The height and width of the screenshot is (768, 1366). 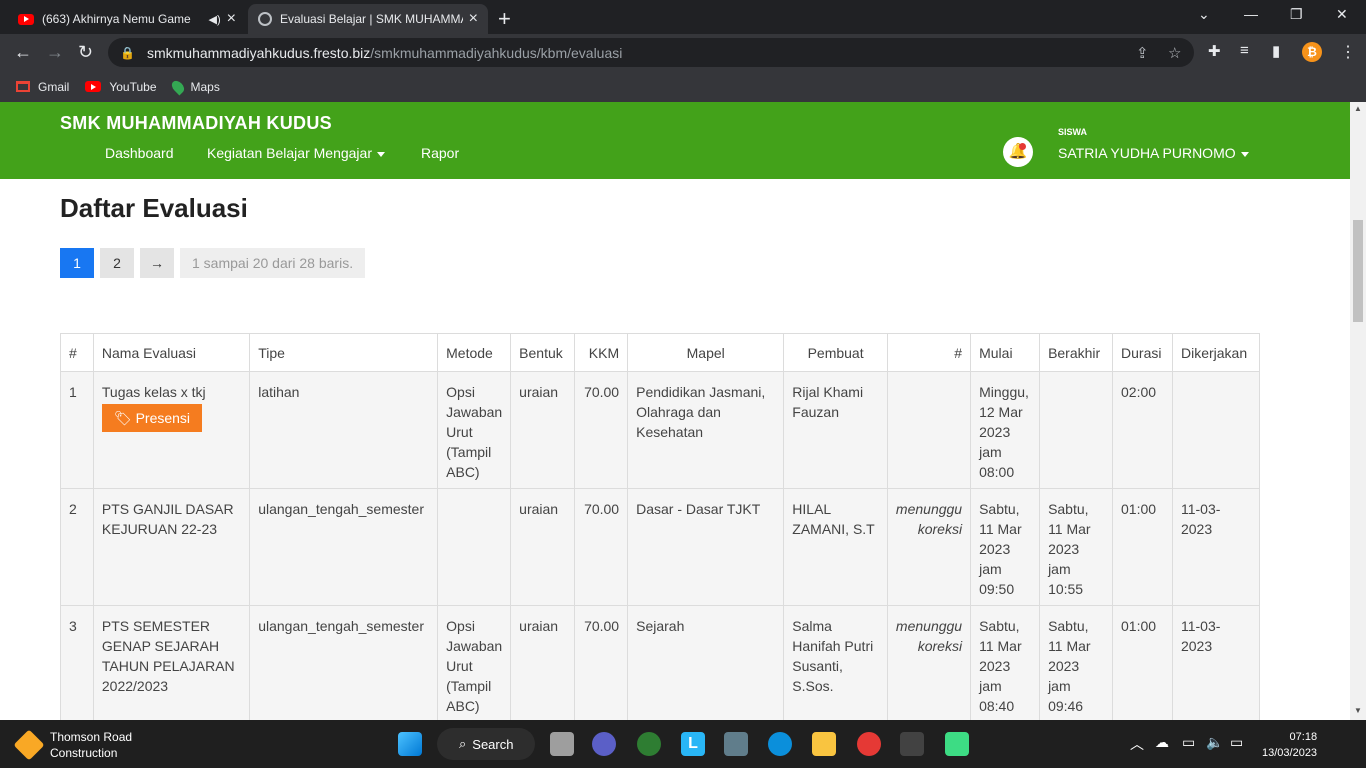 I want to click on col-header-pembuat: Pembuat, so click(x=835, y=352).